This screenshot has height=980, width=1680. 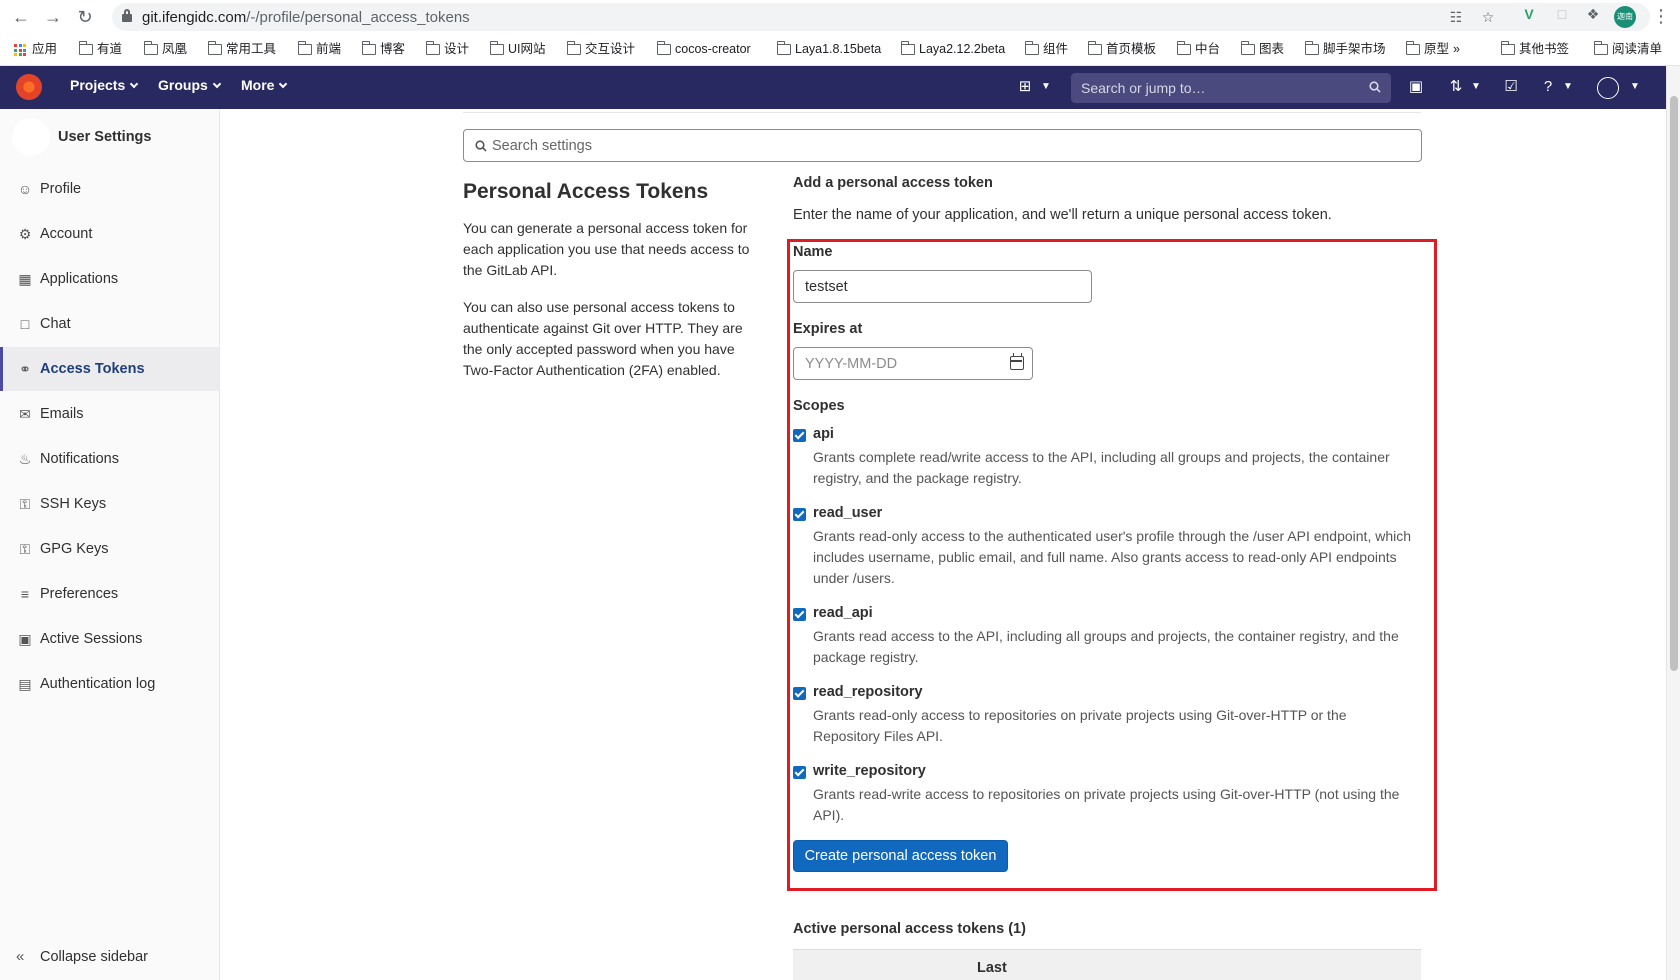 What do you see at coordinates (25, 459) in the screenshot?
I see `bell-icon: ♨` at bounding box center [25, 459].